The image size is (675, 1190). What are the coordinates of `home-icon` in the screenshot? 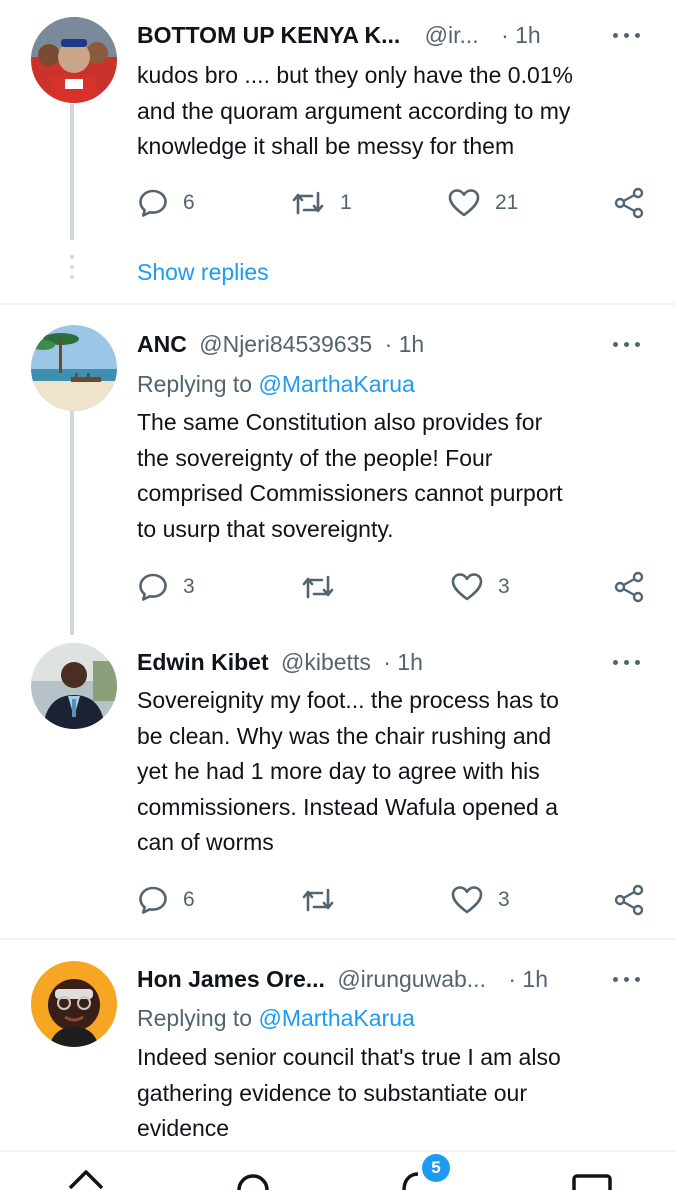 It's located at (86, 1178).